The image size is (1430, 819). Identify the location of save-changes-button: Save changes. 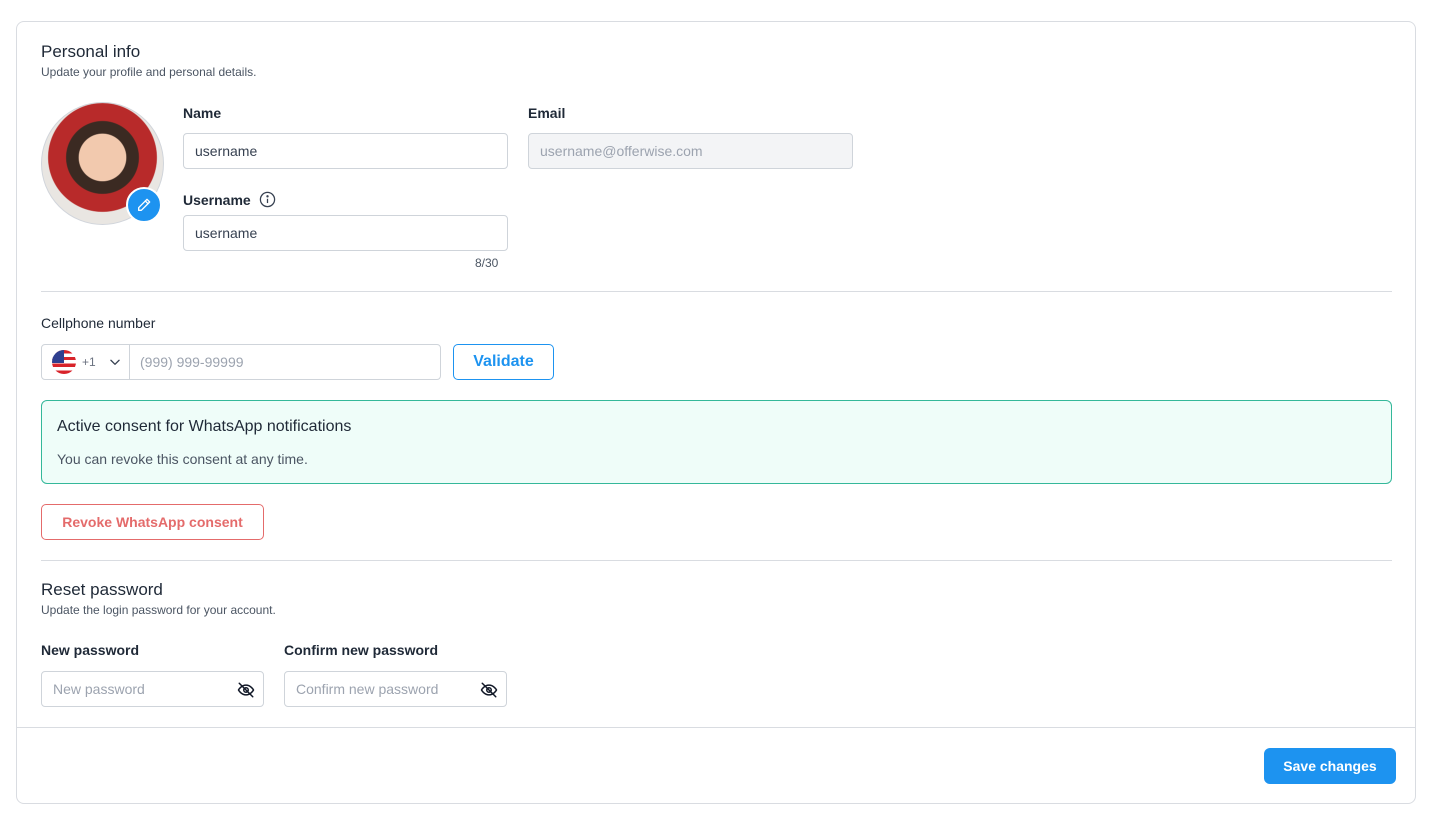
(1330, 766).